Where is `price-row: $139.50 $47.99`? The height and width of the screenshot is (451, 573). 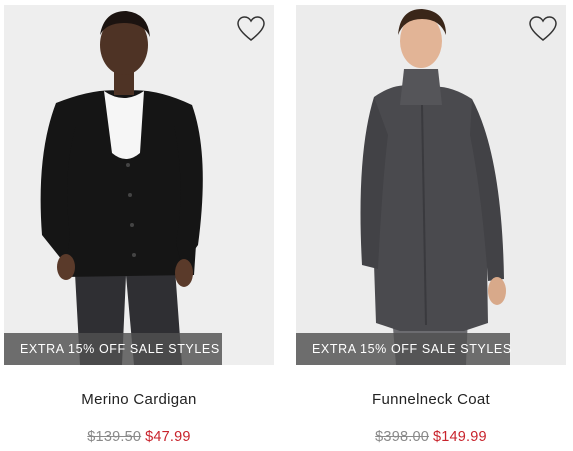 price-row: $139.50 $47.99 is located at coordinates (139, 437).